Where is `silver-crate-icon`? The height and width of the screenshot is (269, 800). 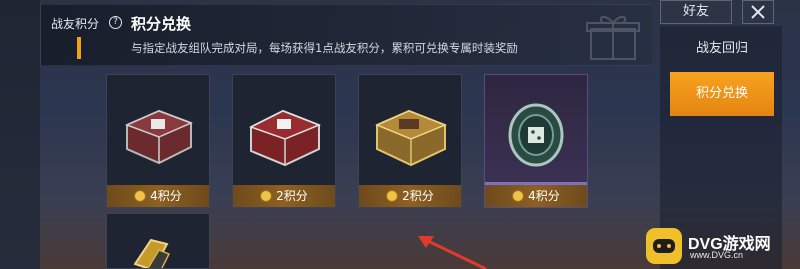
silver-crate-icon is located at coordinates (159, 137).